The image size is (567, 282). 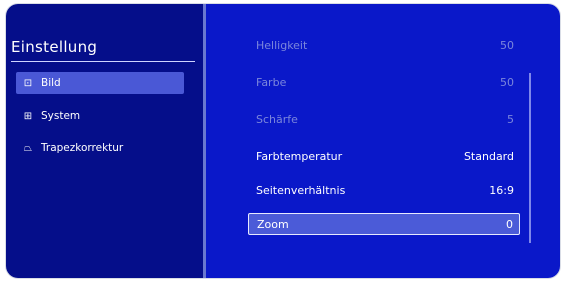 What do you see at coordinates (273, 224) in the screenshot?
I see `setting-label: Zoom` at bounding box center [273, 224].